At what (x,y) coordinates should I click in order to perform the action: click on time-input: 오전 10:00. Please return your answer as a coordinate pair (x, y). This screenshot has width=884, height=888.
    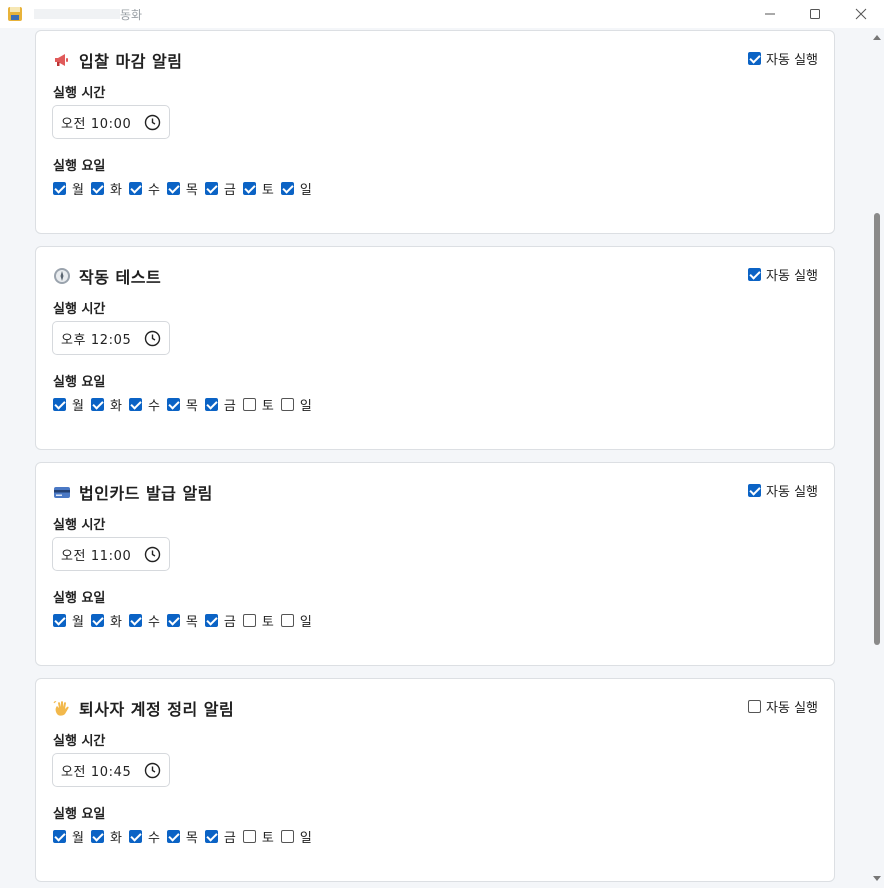
    Looking at the image, I should click on (111, 122).